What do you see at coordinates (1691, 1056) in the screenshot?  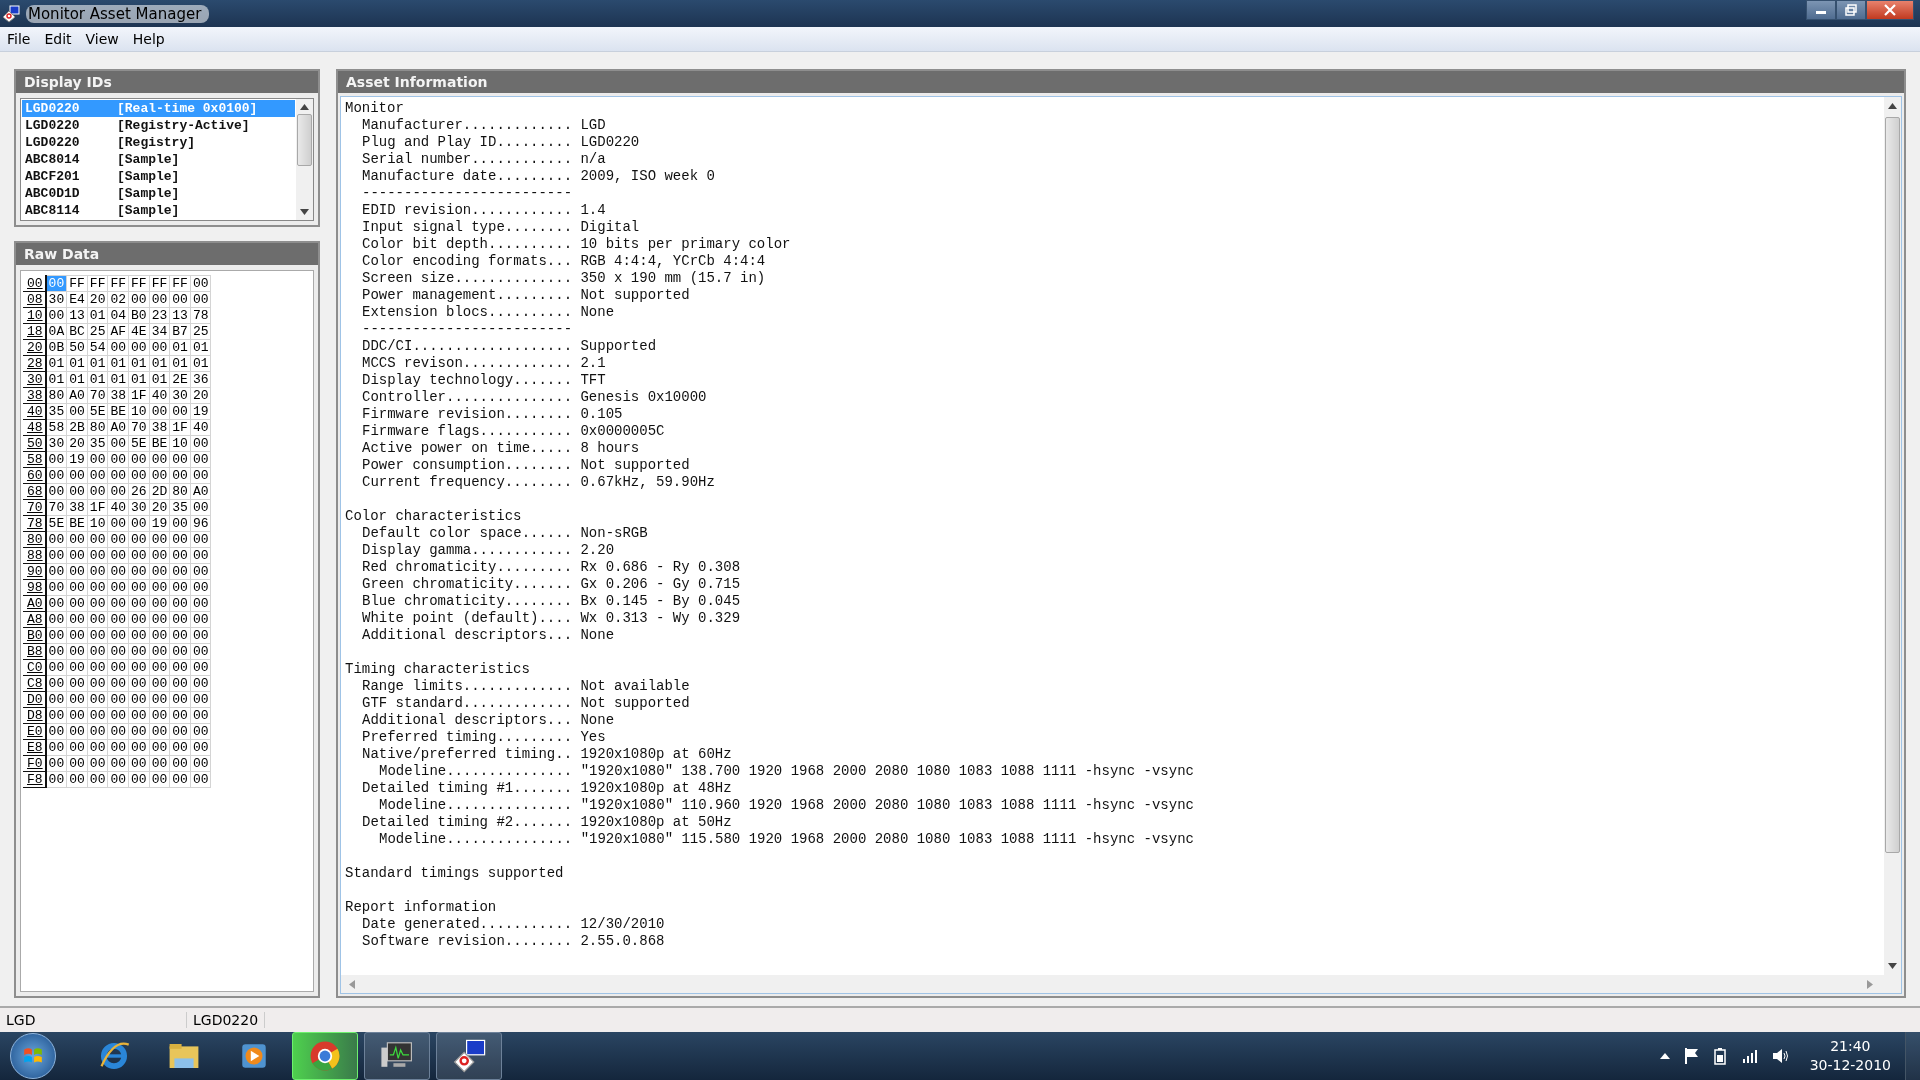 I see `flag-icon` at bounding box center [1691, 1056].